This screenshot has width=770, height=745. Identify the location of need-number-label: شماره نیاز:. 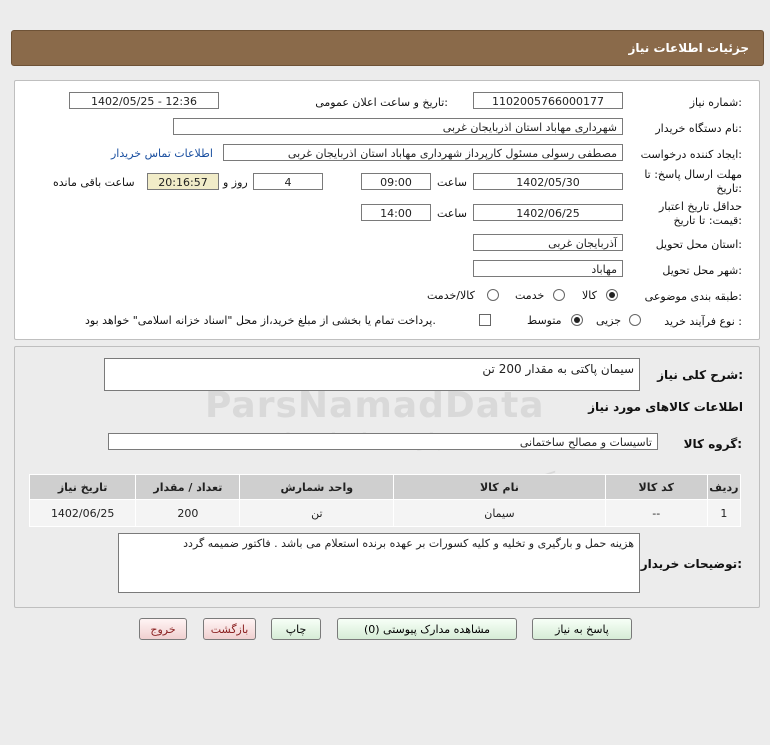
(715, 102).